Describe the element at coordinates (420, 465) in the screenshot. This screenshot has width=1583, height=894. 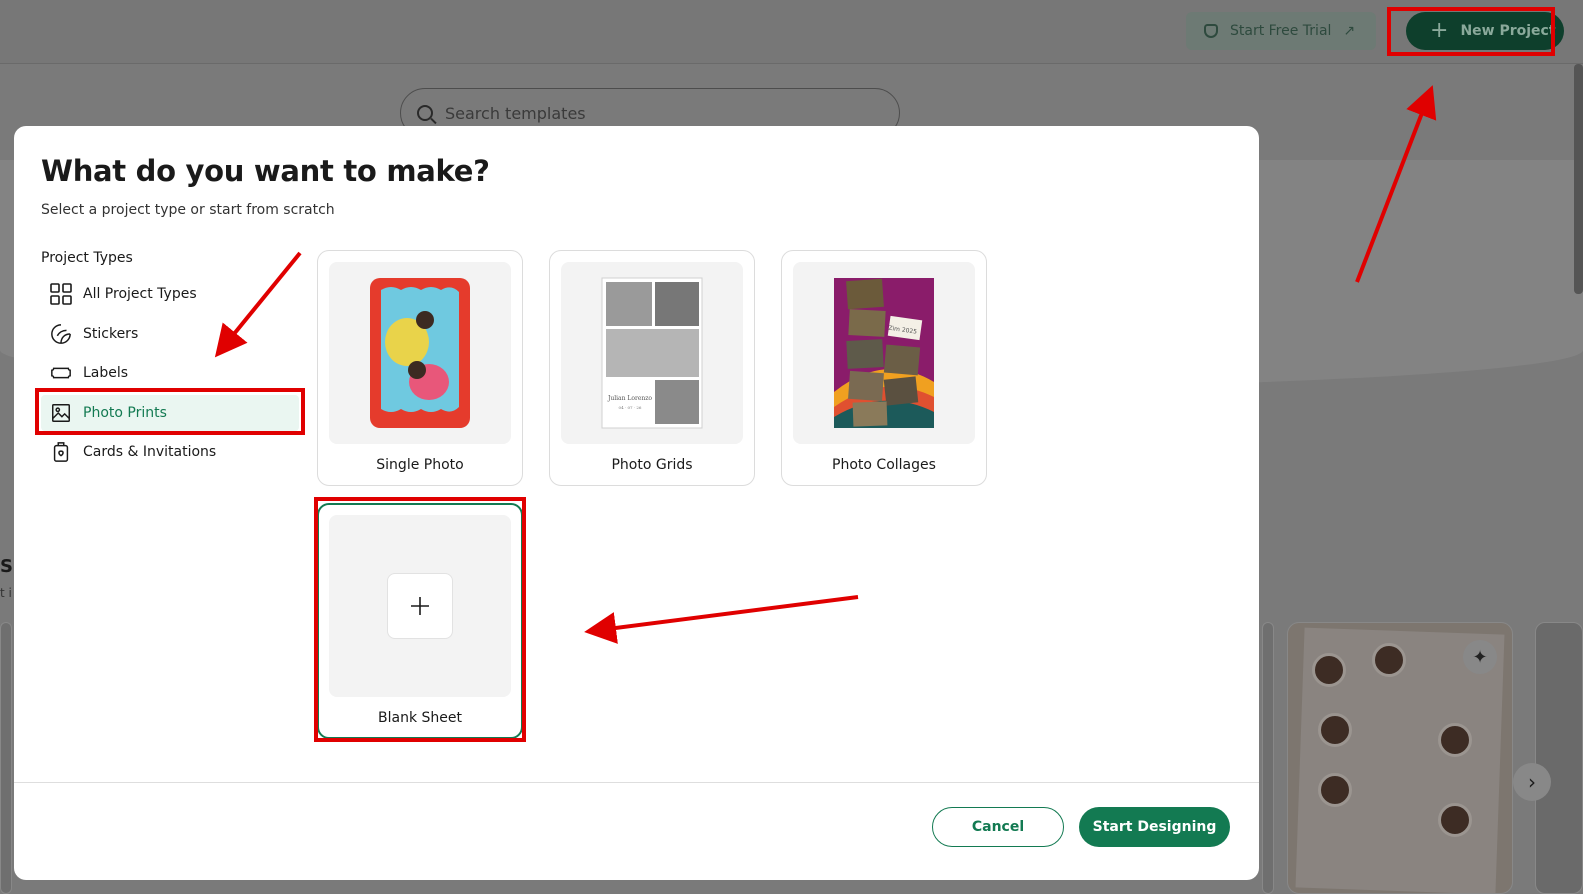
I see `option-label: Single Photo` at that location.